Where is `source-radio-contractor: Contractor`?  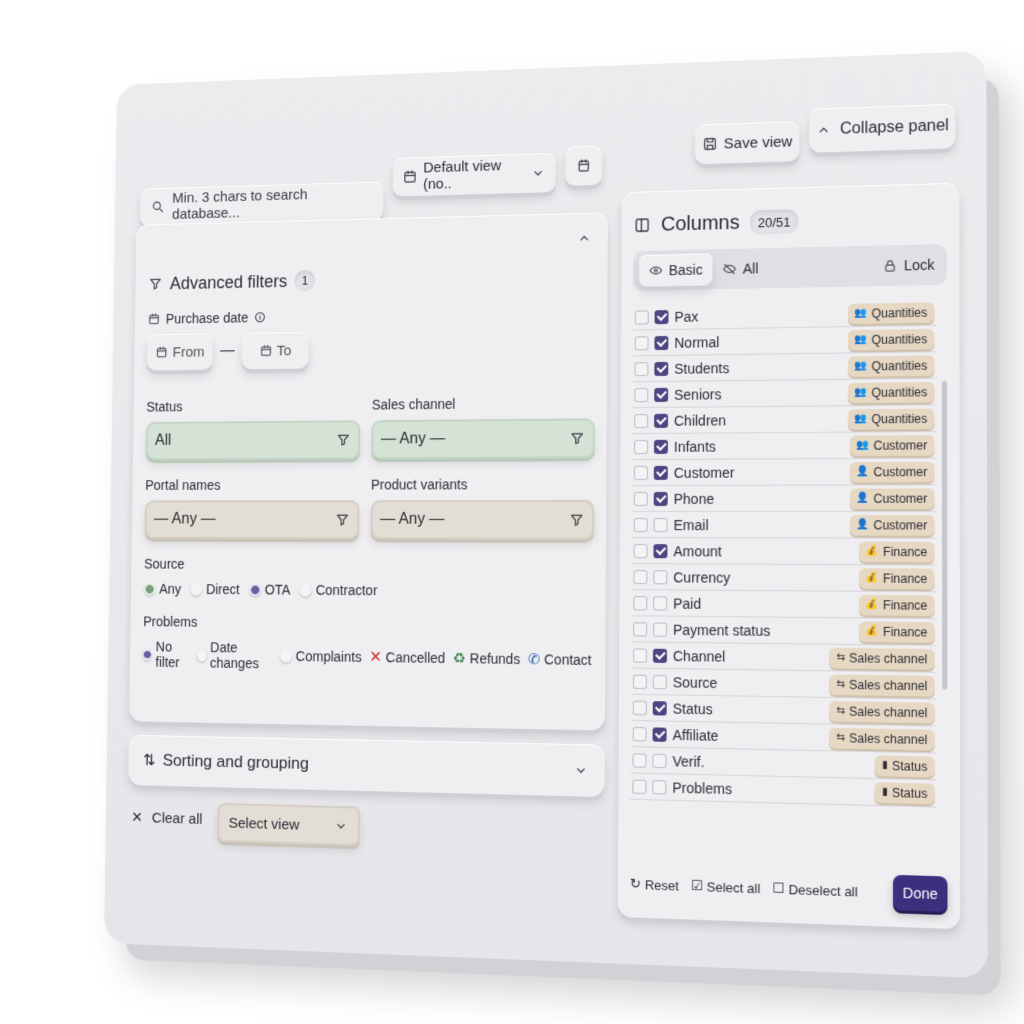
source-radio-contractor: Contractor is located at coordinates (338, 590).